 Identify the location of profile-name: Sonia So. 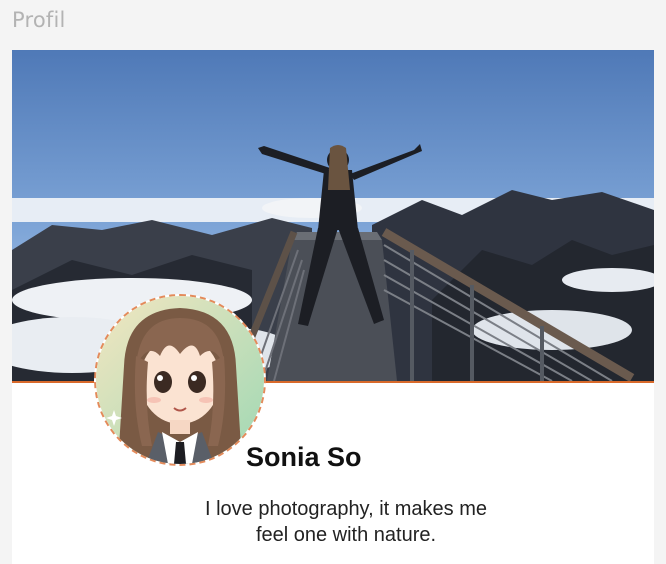
(304, 457).